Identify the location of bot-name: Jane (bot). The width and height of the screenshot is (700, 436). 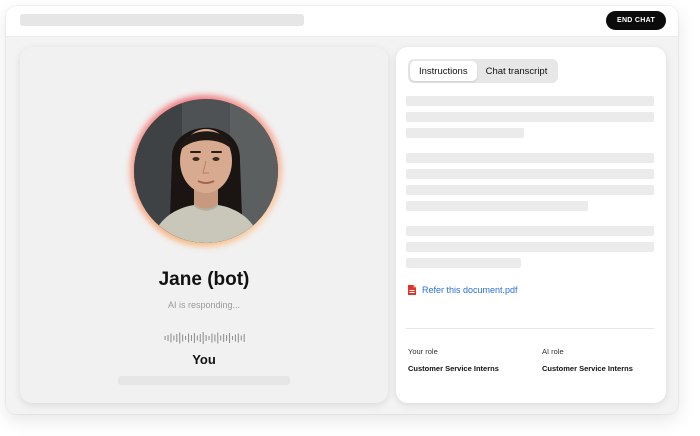
(204, 279).